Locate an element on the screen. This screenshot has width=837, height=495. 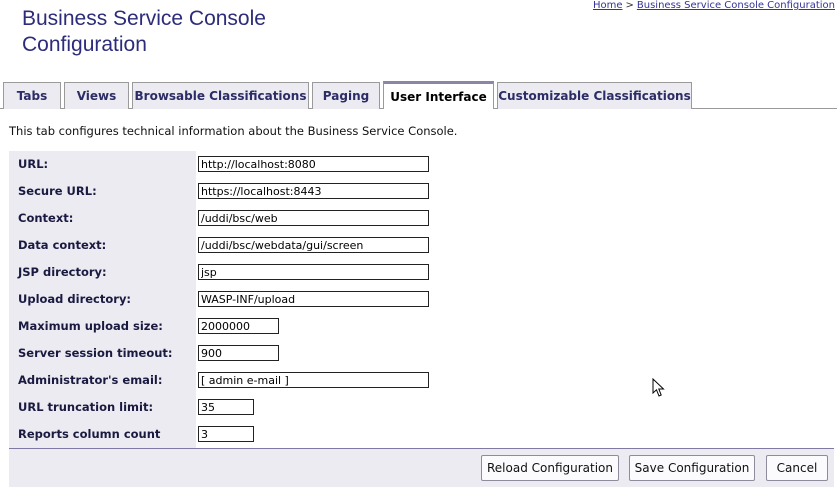
url-truncation-label: URL truncation limit: is located at coordinates (86, 407).